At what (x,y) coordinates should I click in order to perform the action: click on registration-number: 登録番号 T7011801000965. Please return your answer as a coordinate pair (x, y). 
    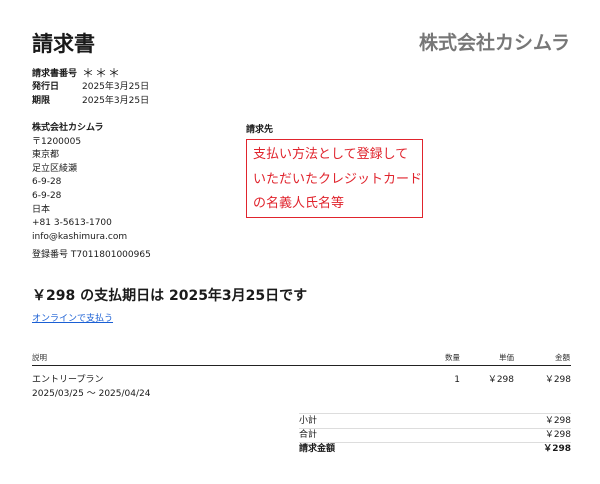
    Looking at the image, I should click on (91, 255).